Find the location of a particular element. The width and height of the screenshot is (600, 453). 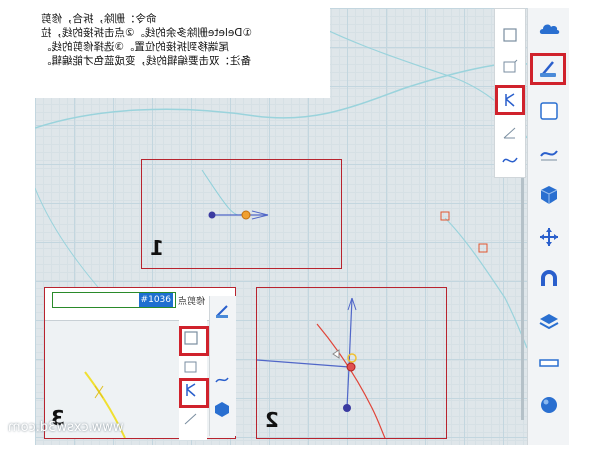

inset-1-sketch is located at coordinates (235, 194).